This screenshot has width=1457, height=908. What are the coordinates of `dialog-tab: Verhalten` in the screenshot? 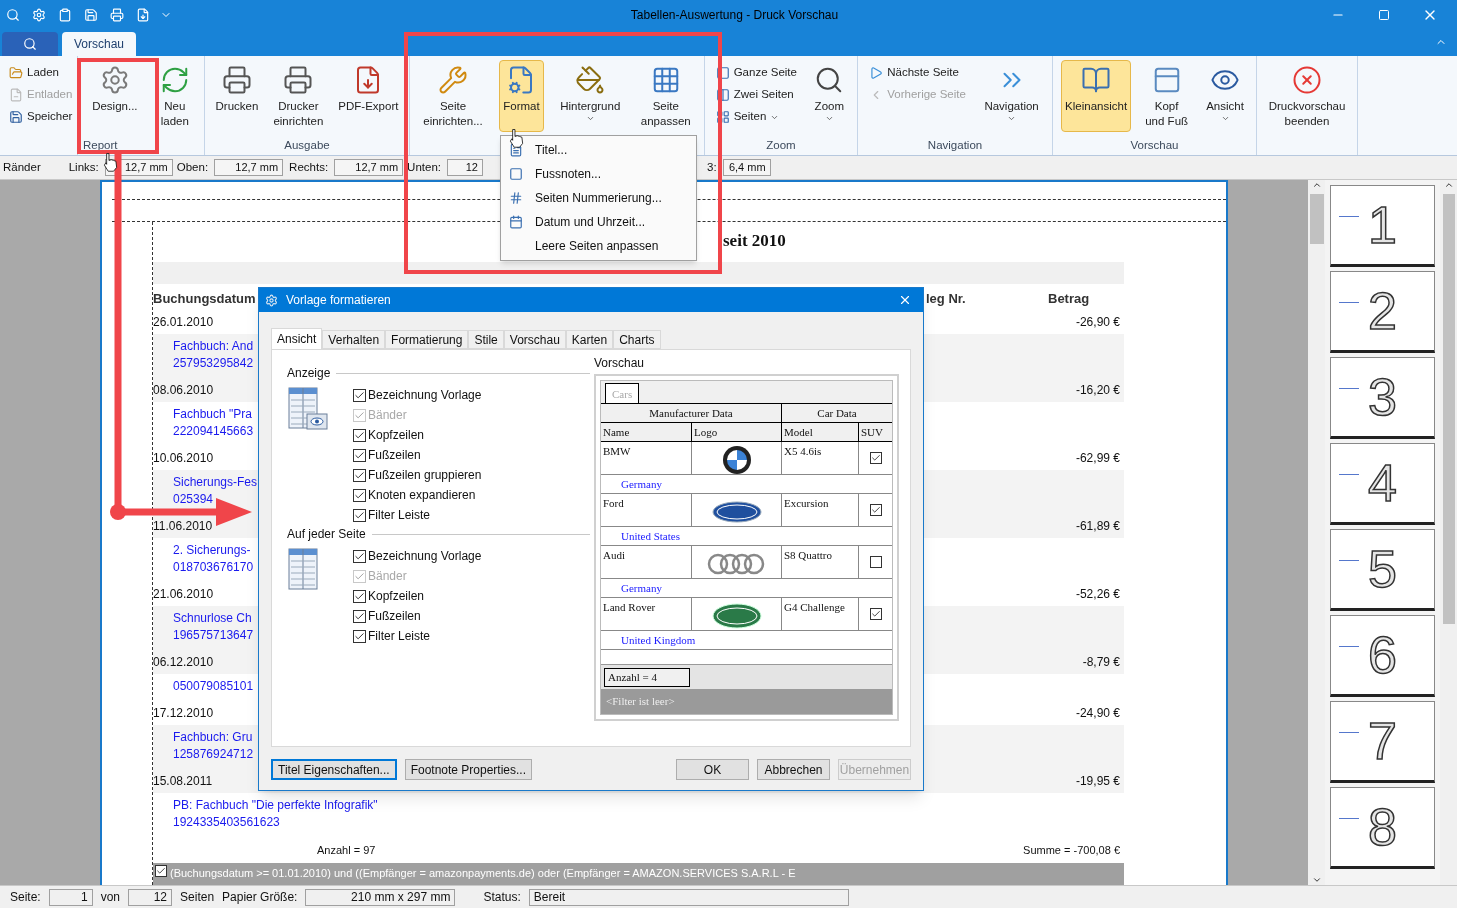 It's located at (354, 339).